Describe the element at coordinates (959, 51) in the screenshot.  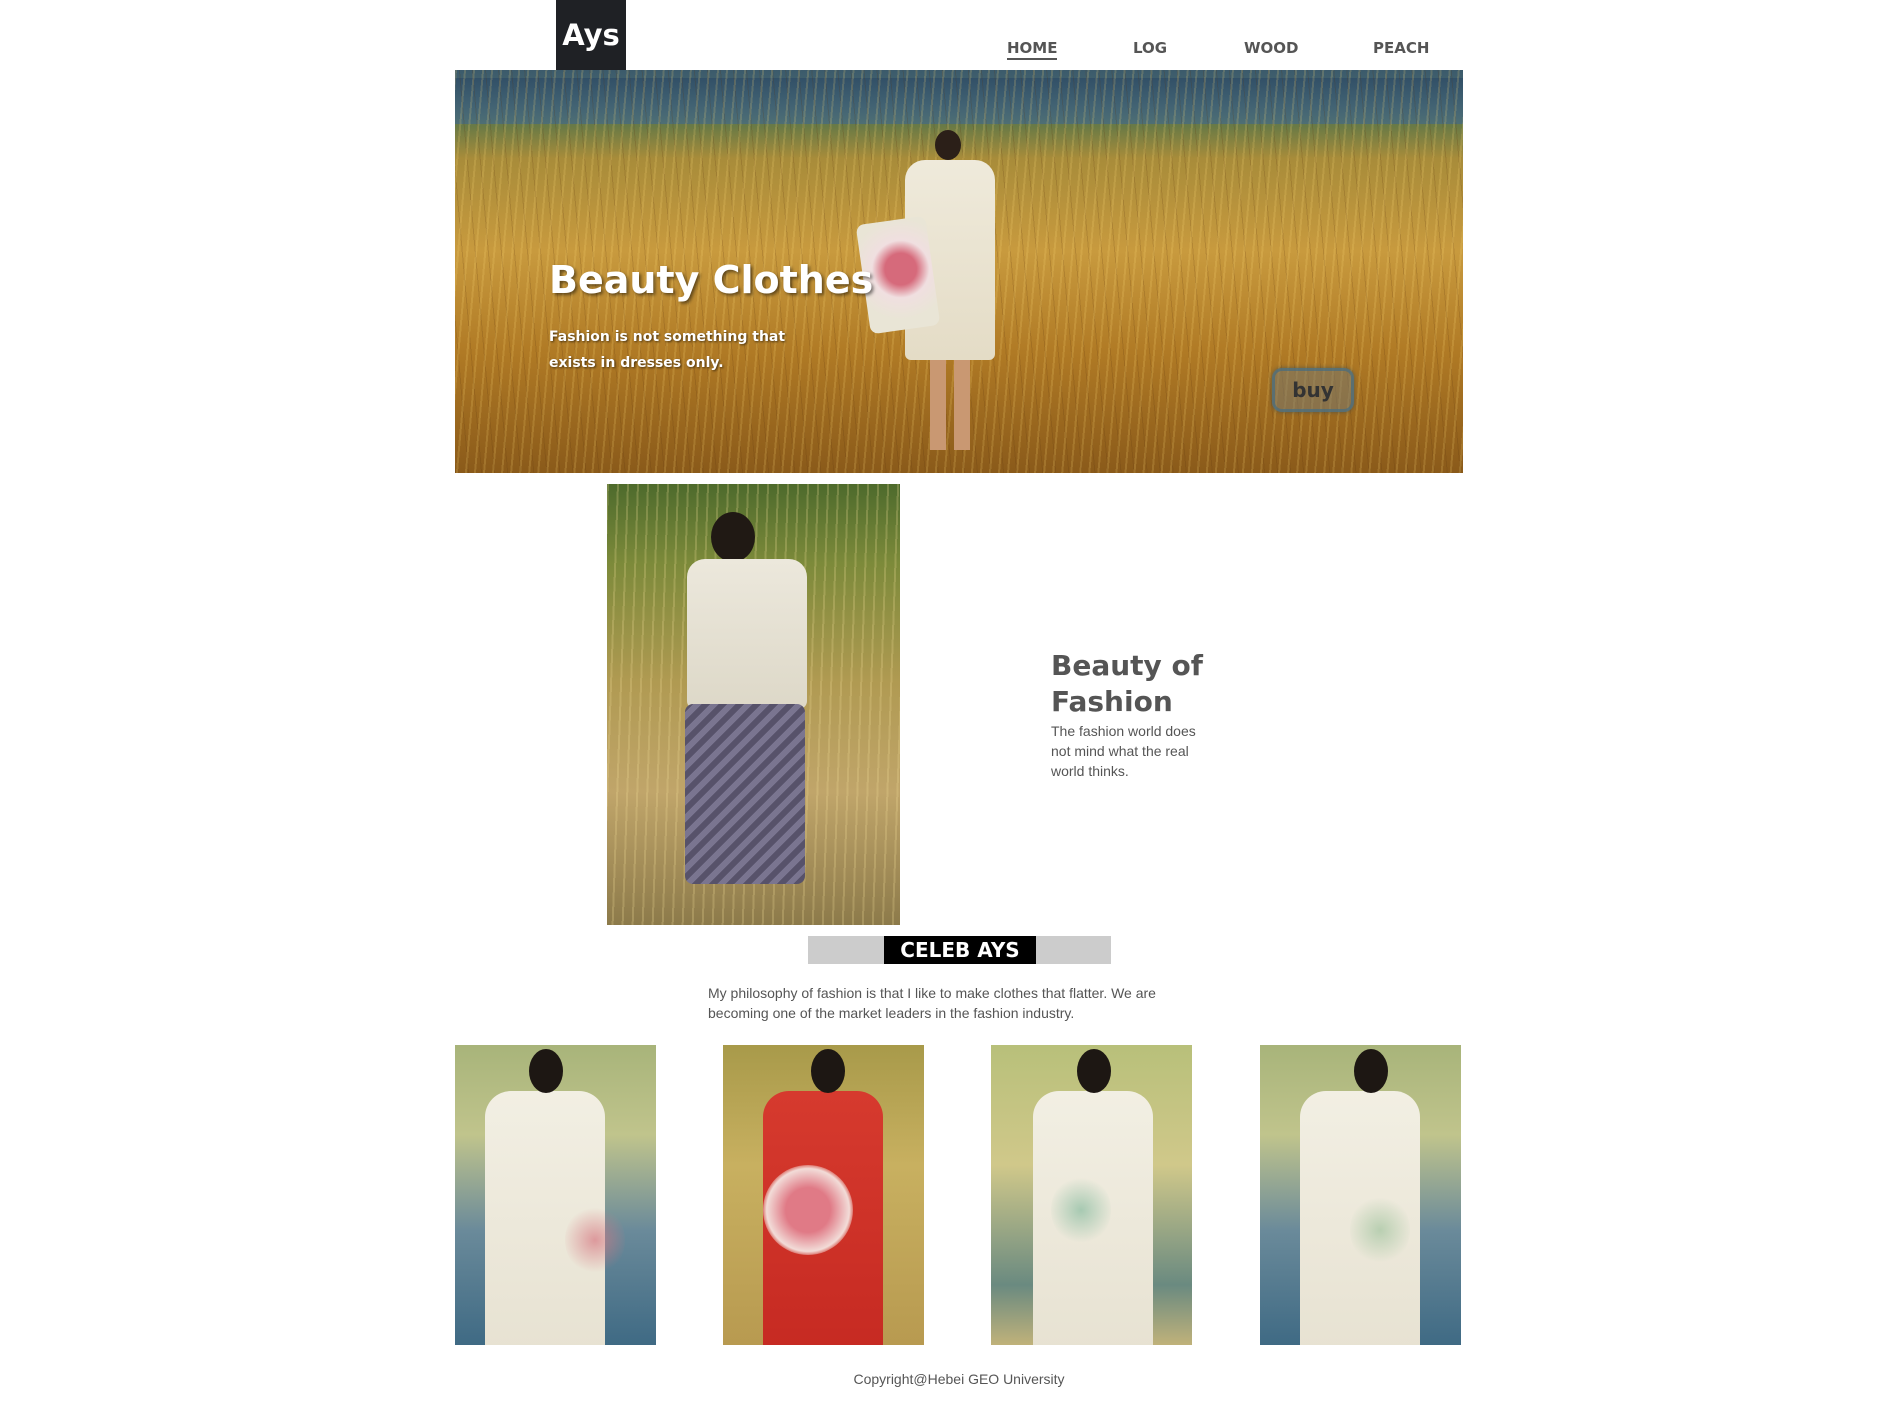
I see `main-nav: HOME LOG WOOD PEACH` at that location.